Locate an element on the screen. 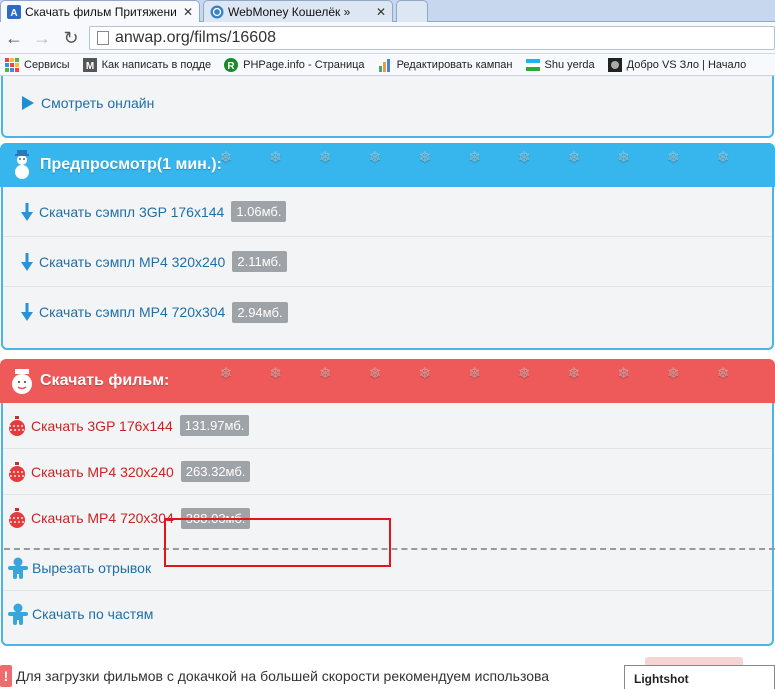 The image size is (775, 689). green-r-icon: R is located at coordinates (231, 64).